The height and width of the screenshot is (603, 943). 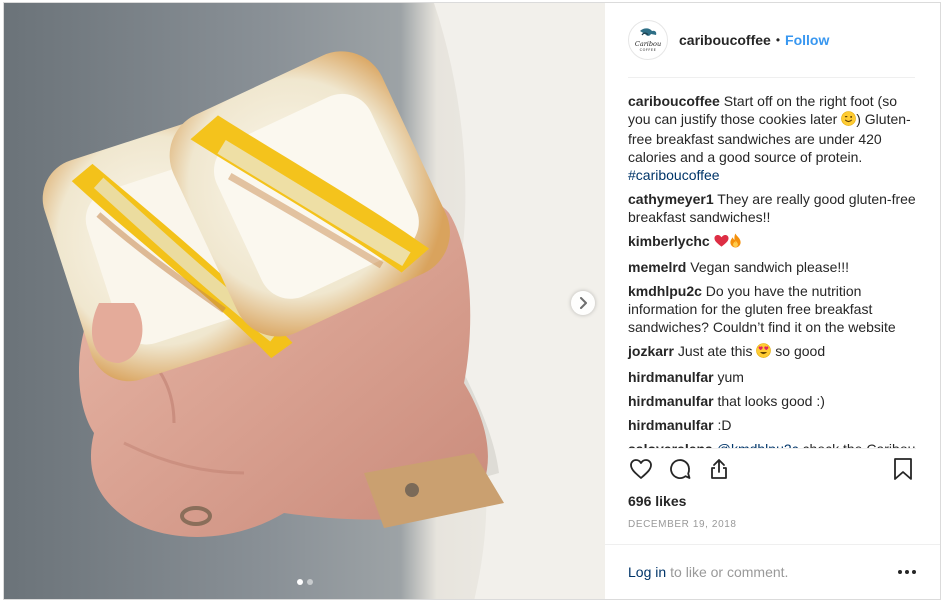 I want to click on like-button, so click(x=641, y=469).